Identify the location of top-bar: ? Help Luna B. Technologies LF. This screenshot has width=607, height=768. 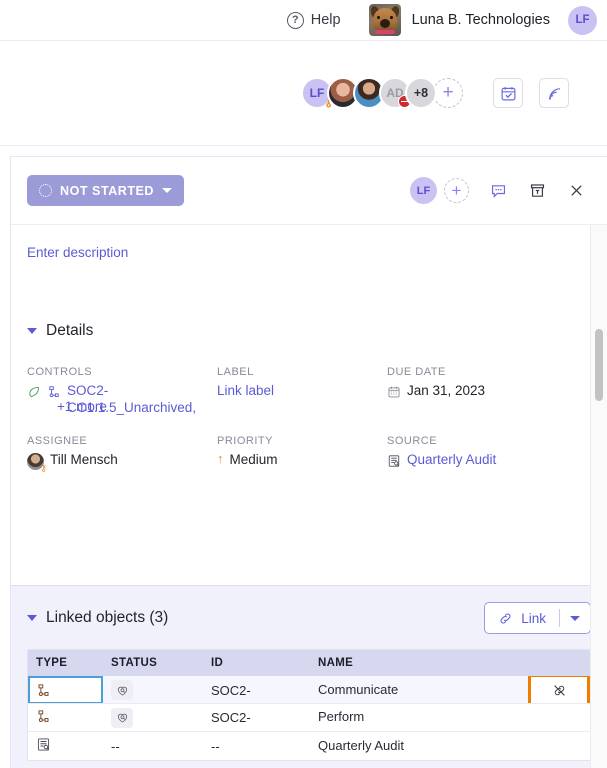
(303, 20).